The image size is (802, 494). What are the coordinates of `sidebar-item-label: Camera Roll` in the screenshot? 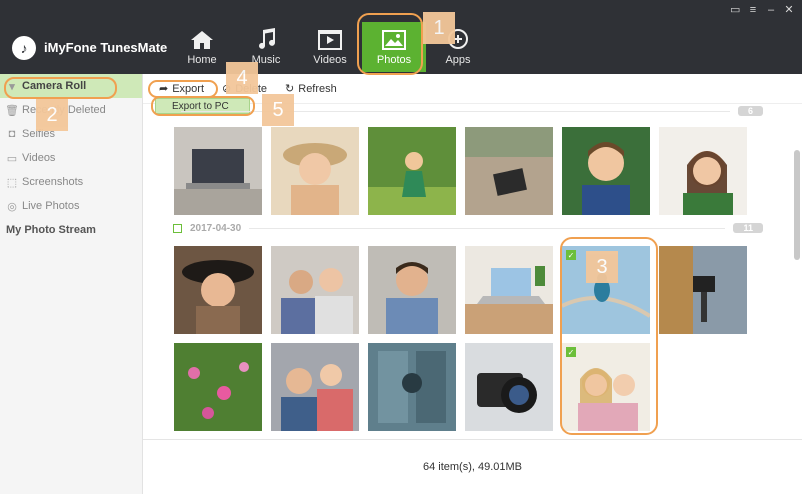 It's located at (54, 86).